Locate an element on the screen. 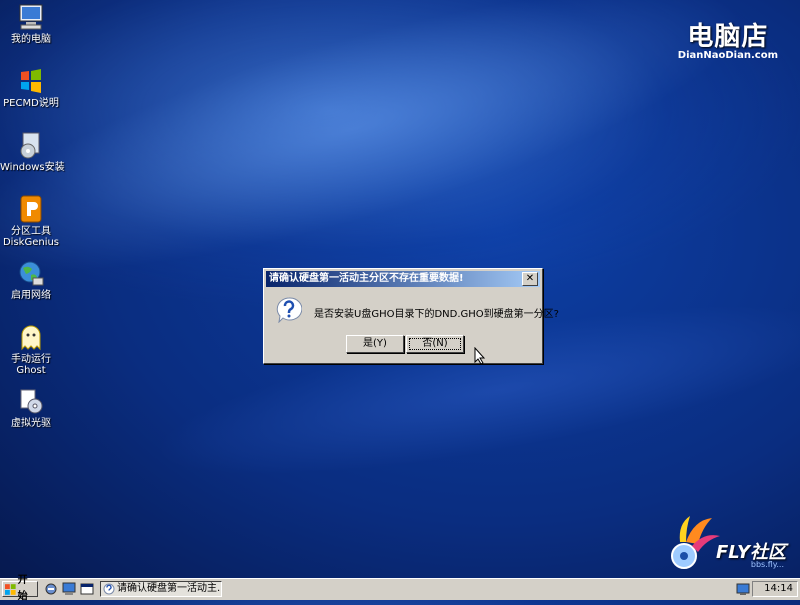 This screenshot has width=800, height=605. desktop-icon-diskgenius: 分区工具 DiskGenius is located at coordinates (31, 221).